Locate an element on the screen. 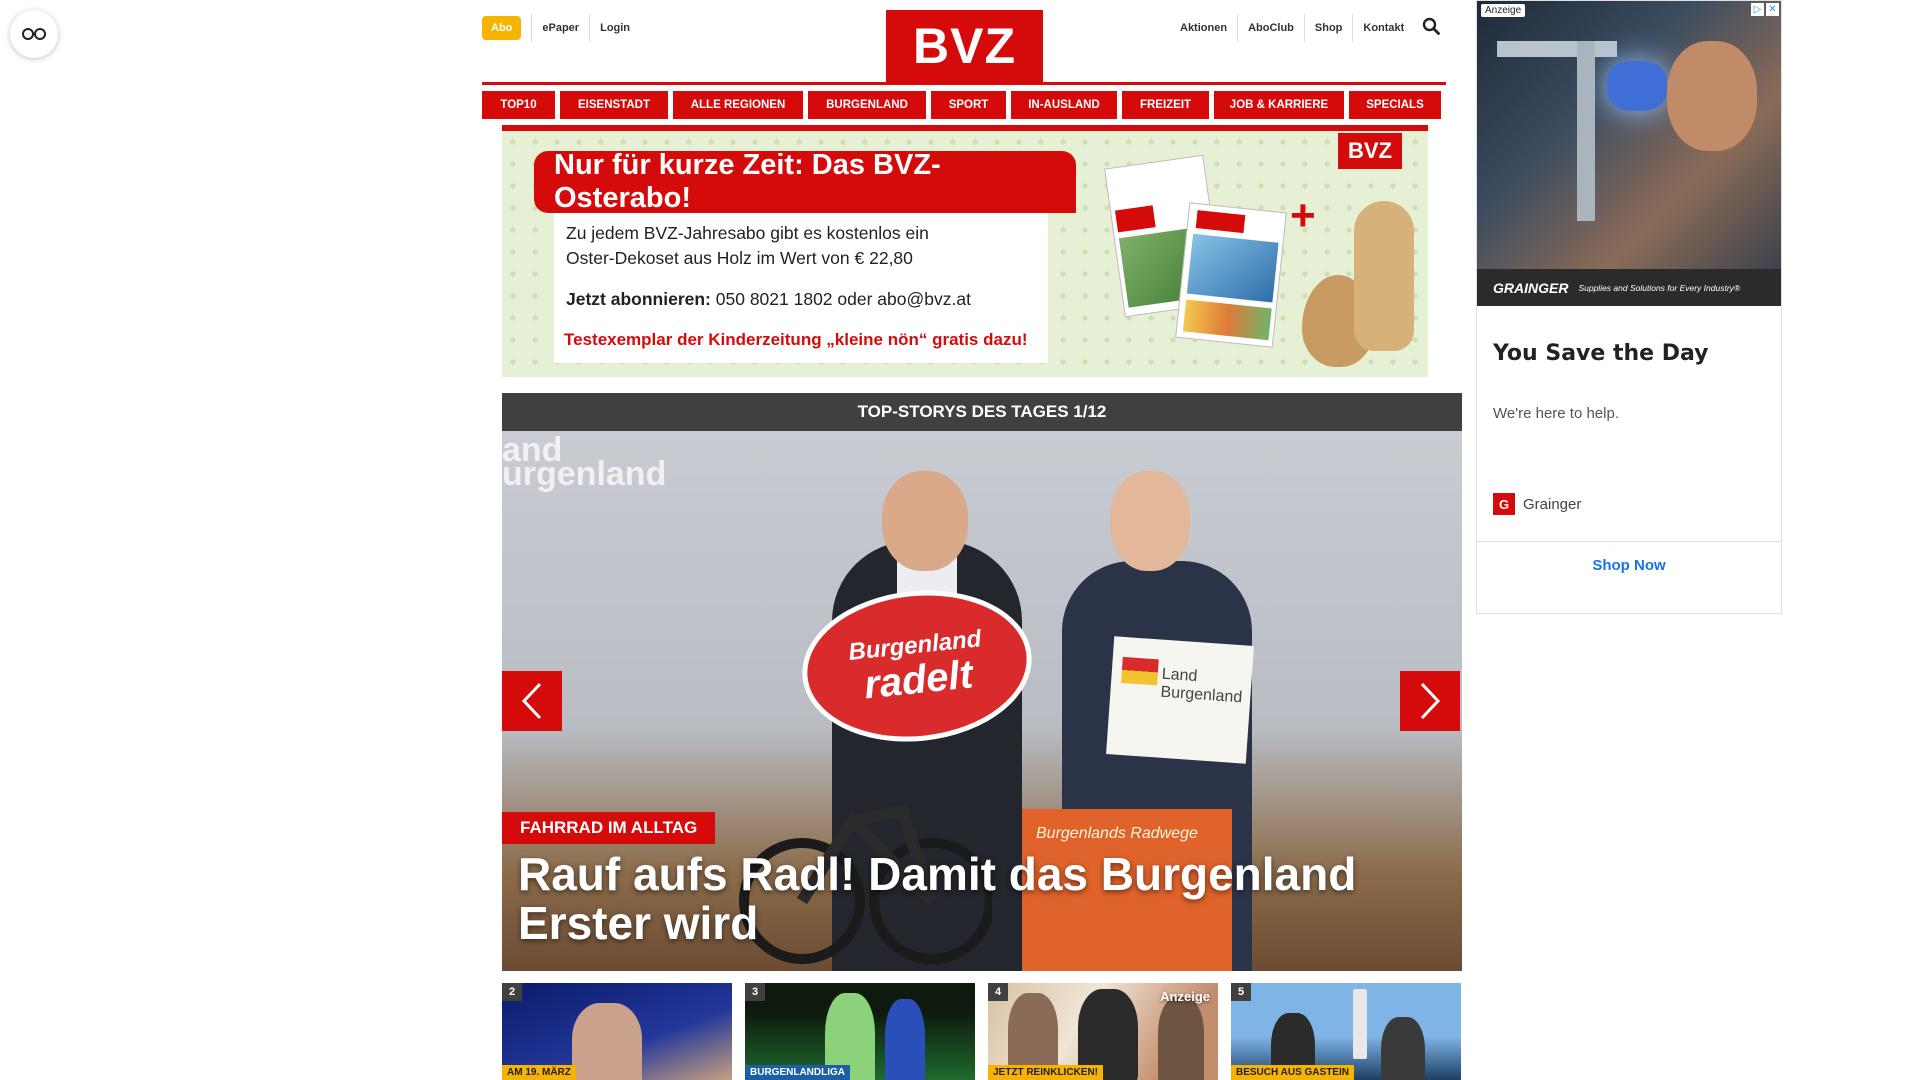 The height and width of the screenshot is (1080, 1920). epaper-link: ePaper is located at coordinates (560, 28).